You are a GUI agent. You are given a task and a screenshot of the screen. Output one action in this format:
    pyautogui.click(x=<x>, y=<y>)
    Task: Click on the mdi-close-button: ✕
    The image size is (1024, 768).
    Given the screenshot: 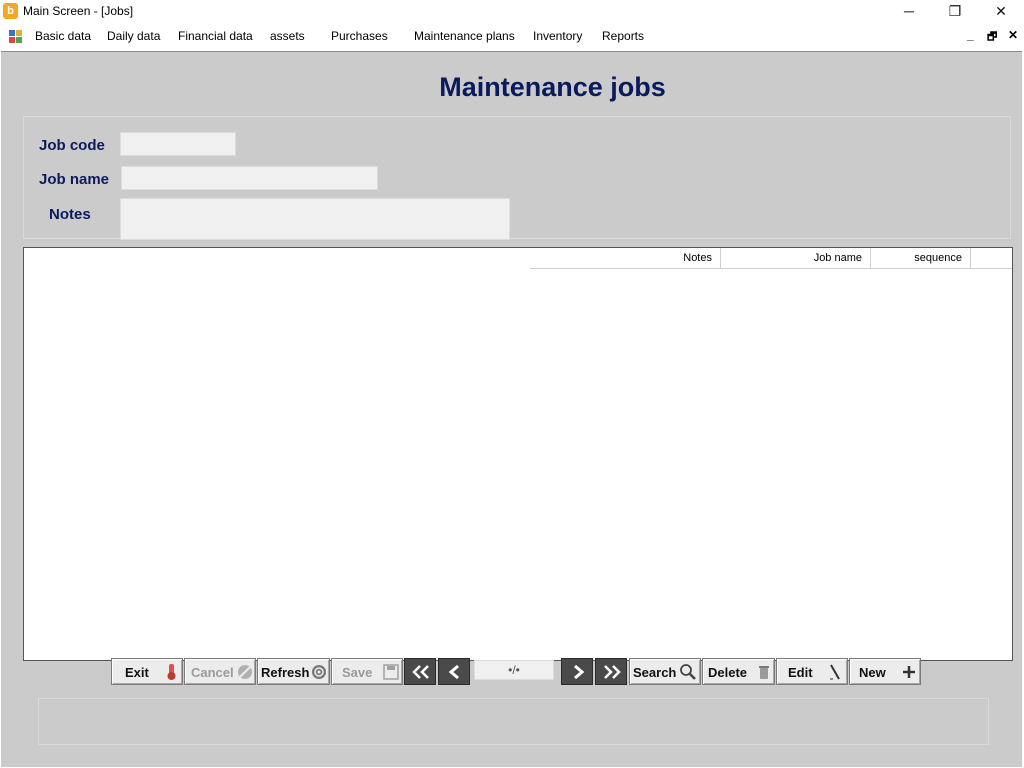 What is the action you would take?
    pyautogui.click(x=1013, y=35)
    